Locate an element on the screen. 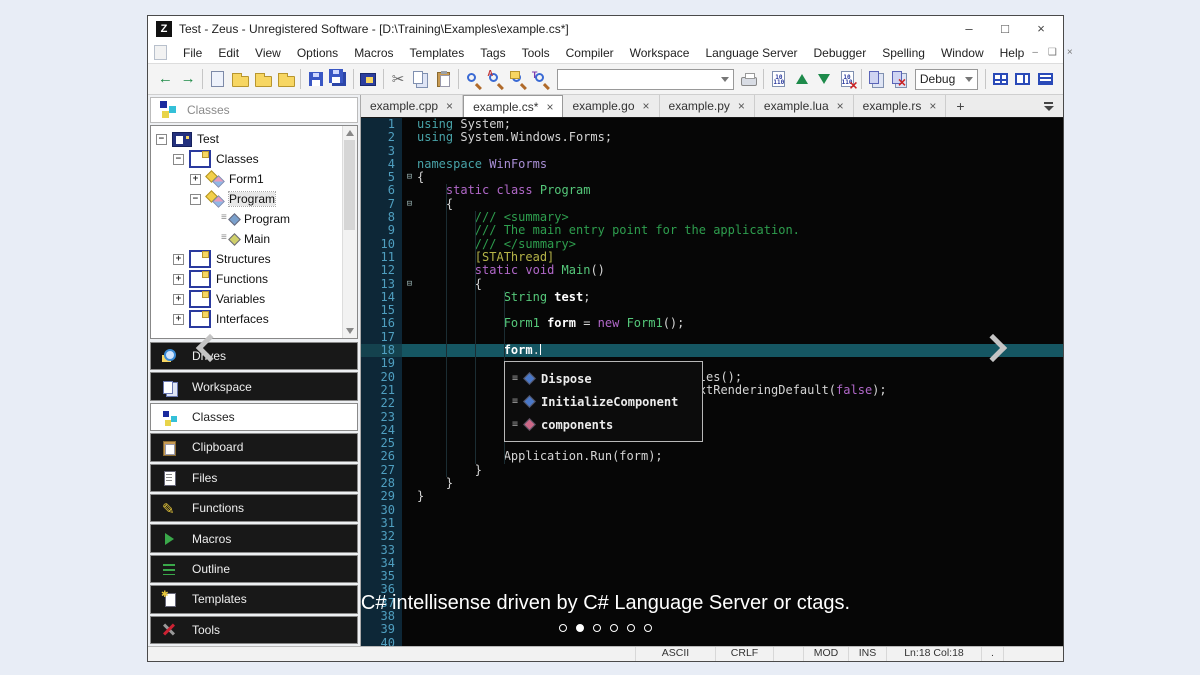  tree-item-program: − Program is located at coordinates (254, 199).